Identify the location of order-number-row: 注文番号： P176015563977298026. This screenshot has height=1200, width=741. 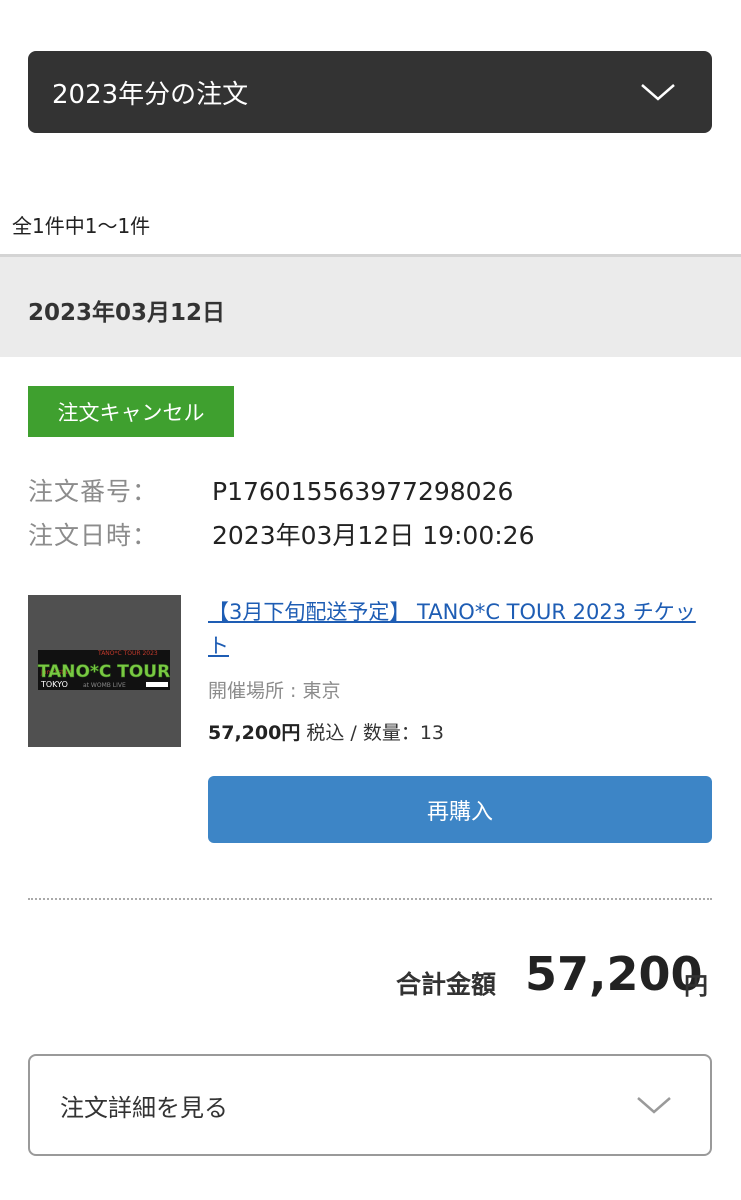
(270, 490).